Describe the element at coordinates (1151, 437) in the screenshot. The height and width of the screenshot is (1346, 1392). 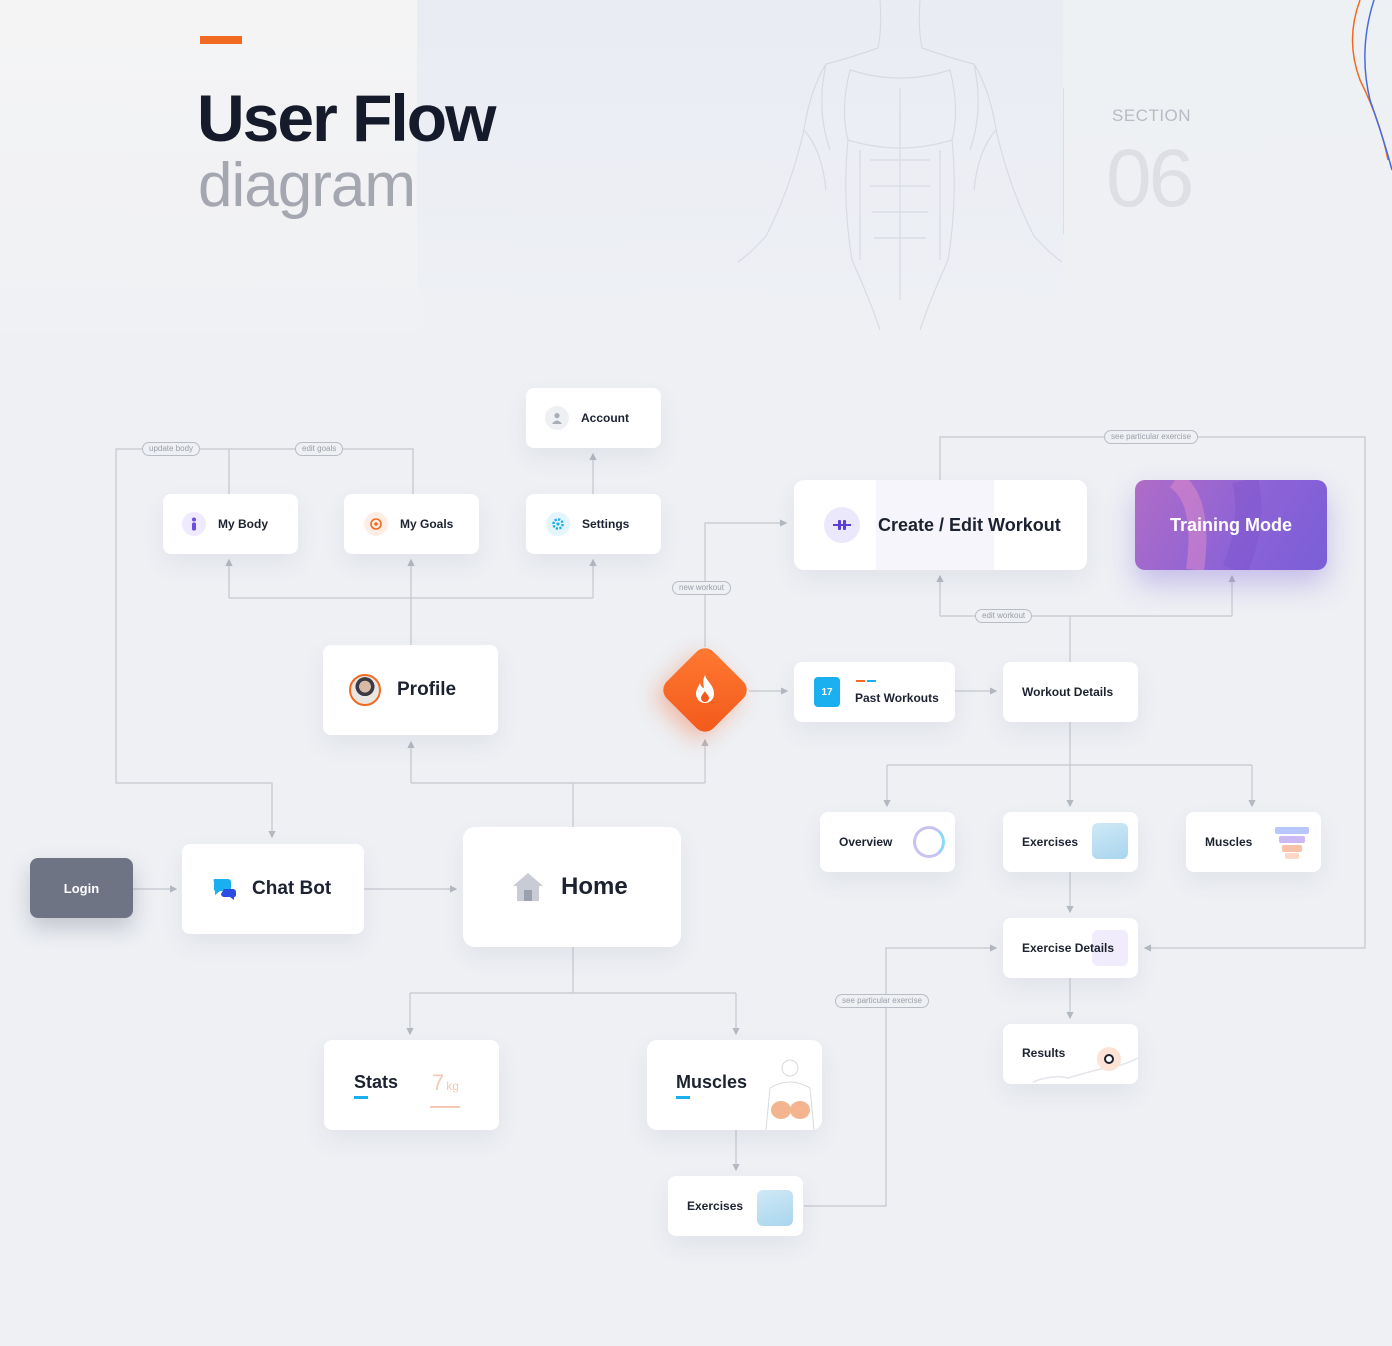
I see `tag-see-particular-exercise-top: see particular exercise` at that location.